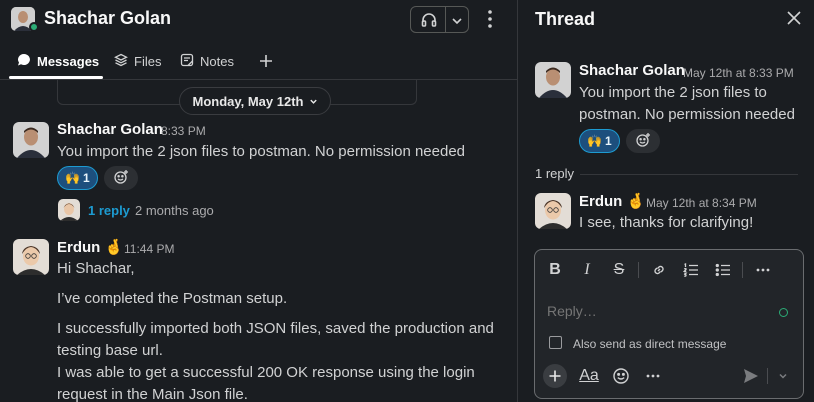 This screenshot has height=402, width=814. I want to click on thread-last-reply-time: 2 months ago, so click(174, 210).